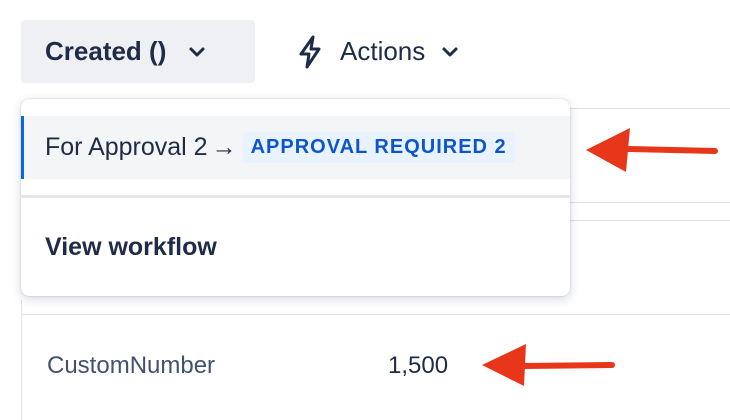  What do you see at coordinates (383, 51) in the screenshot?
I see `actions-label: Actions` at bounding box center [383, 51].